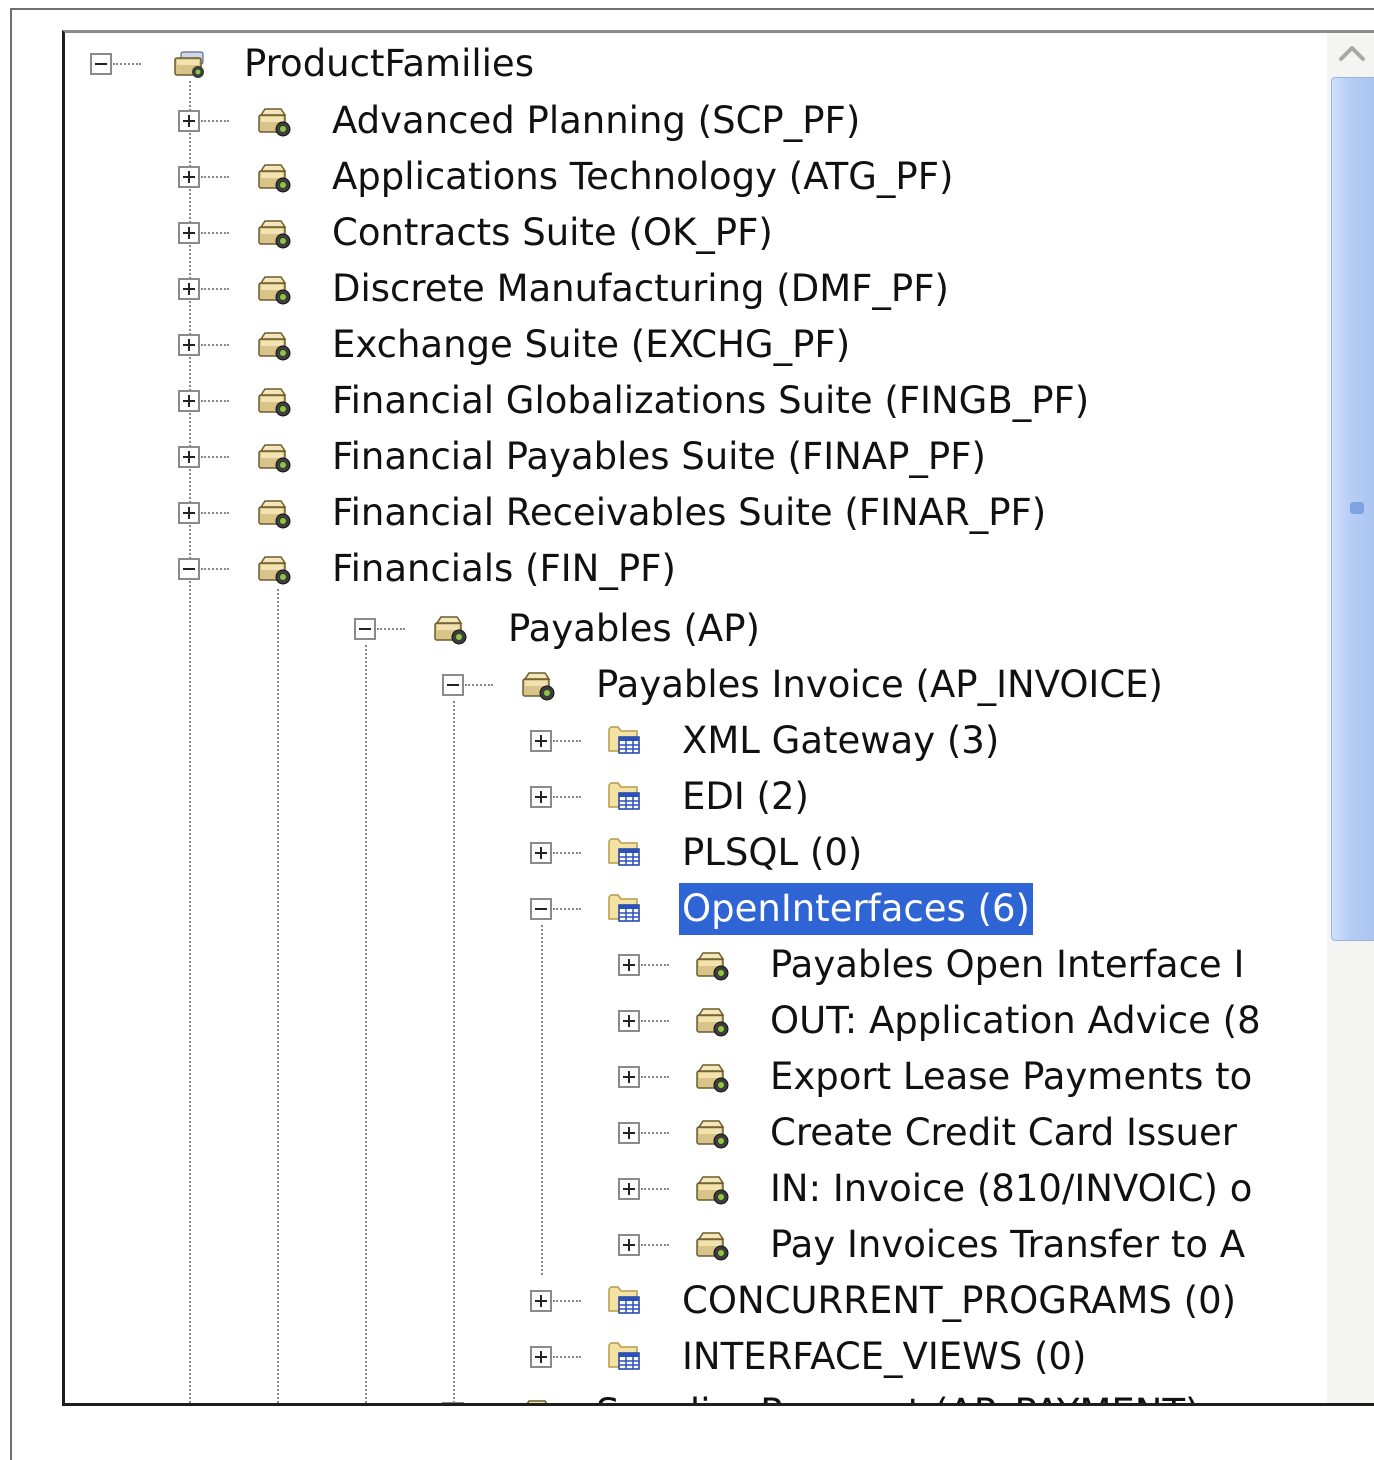  Describe the element at coordinates (689, 512) in the screenshot. I see `tree-node-label: Financial Receivables Suite (FINAR_PF)` at that location.